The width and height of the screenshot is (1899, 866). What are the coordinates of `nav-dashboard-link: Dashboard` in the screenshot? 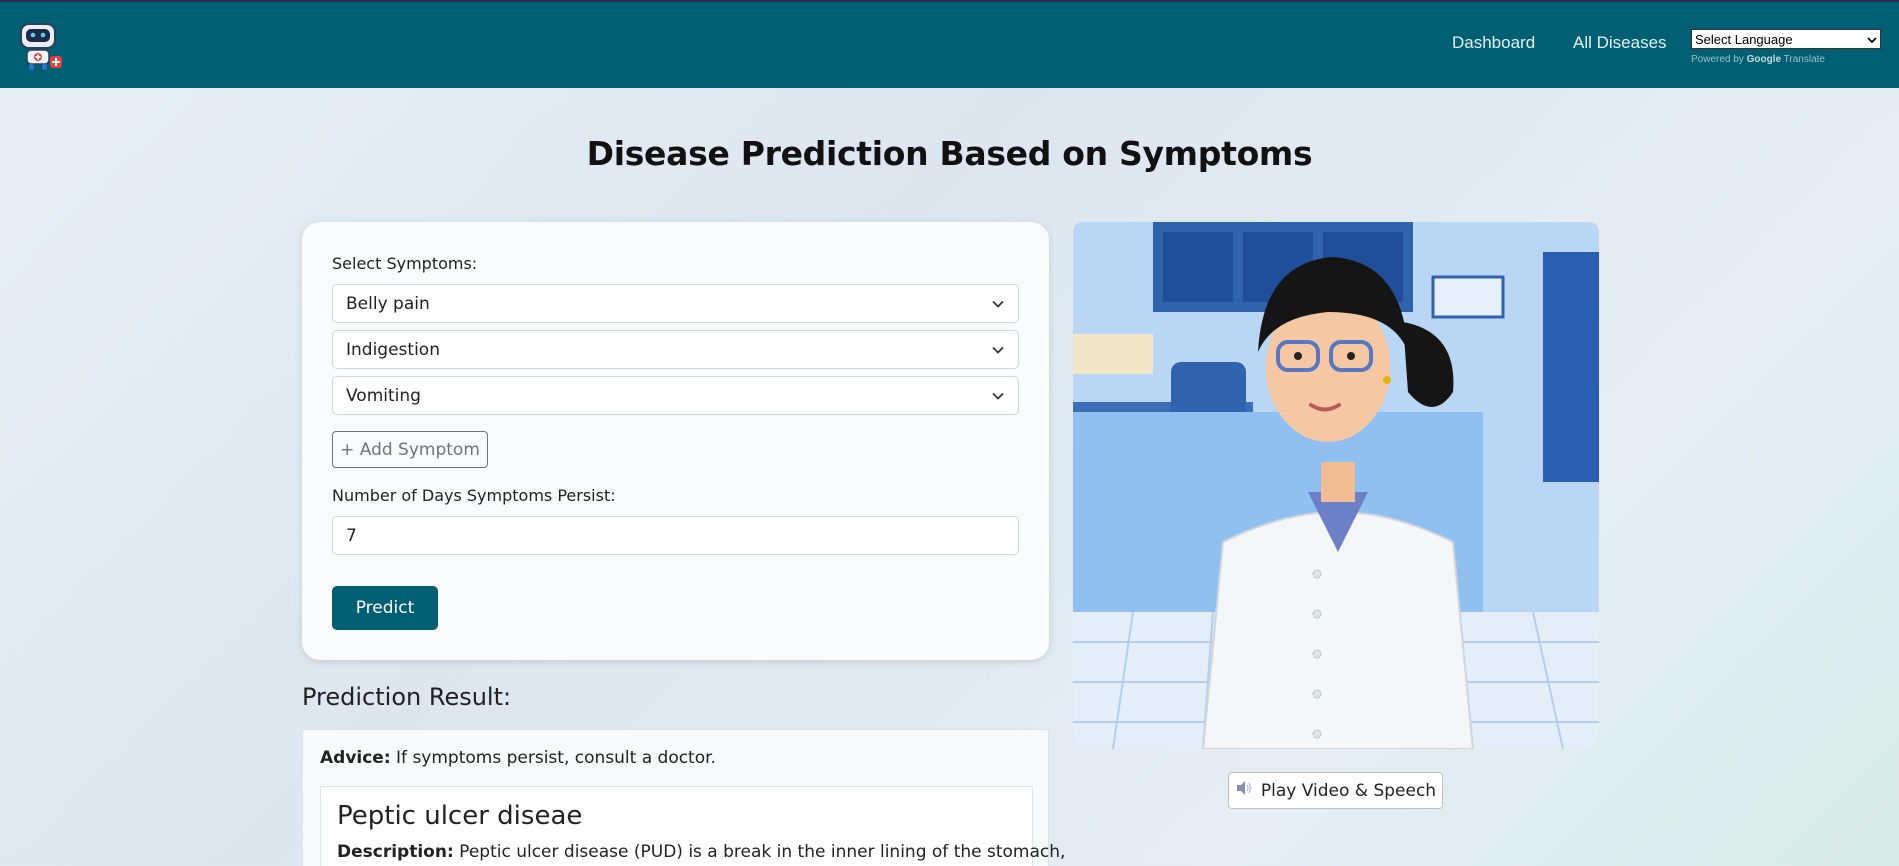 It's located at (1493, 43).